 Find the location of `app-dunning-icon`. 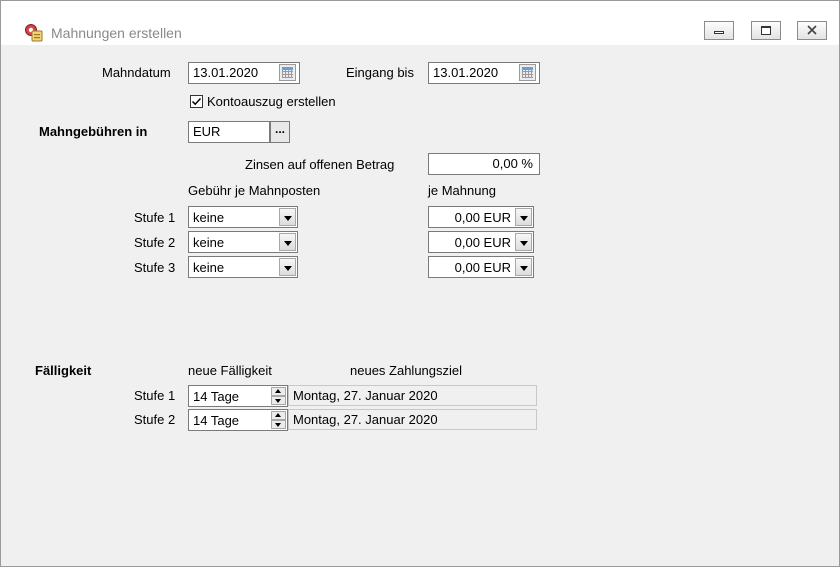

app-dunning-icon is located at coordinates (34, 33).